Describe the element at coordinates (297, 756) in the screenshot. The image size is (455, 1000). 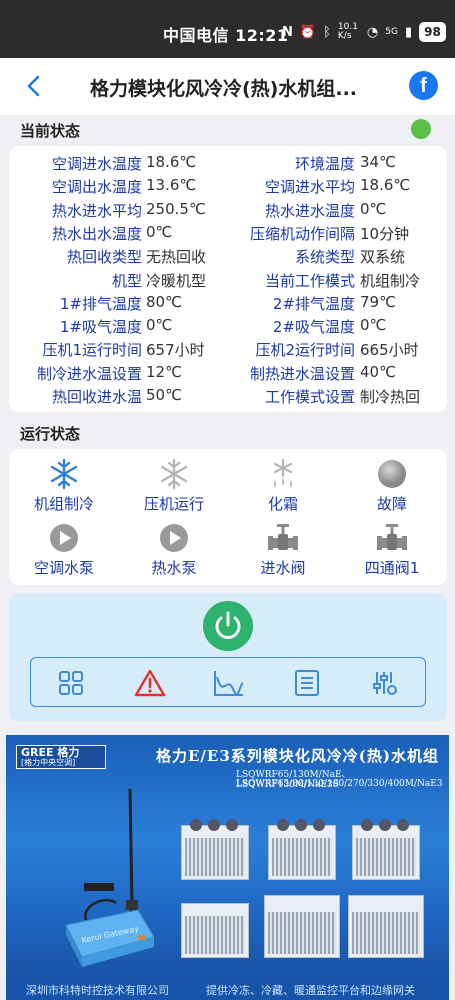
I see `banner-title: 格力E/E3系列模块化风冷冷(热)水机组` at that location.